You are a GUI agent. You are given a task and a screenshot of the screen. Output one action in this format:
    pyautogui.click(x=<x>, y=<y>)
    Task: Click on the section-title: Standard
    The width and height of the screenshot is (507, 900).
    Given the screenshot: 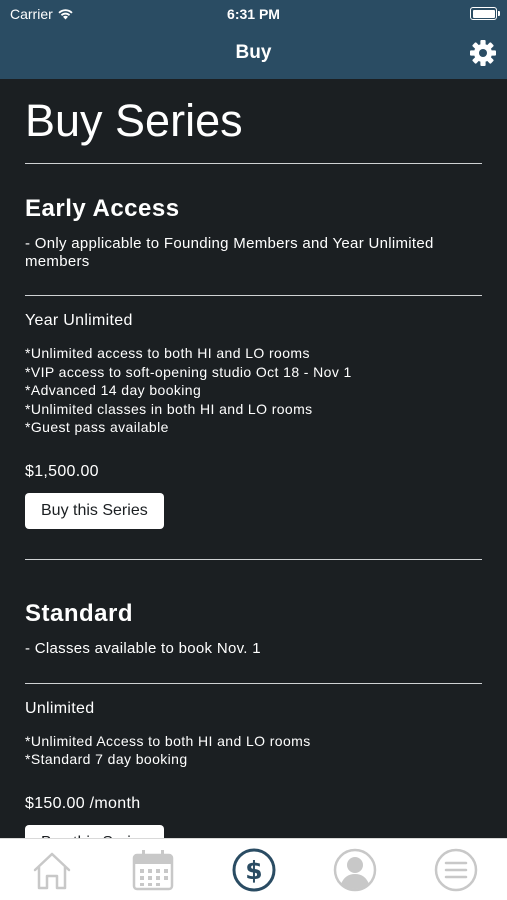 What is the action you would take?
    pyautogui.click(x=79, y=613)
    